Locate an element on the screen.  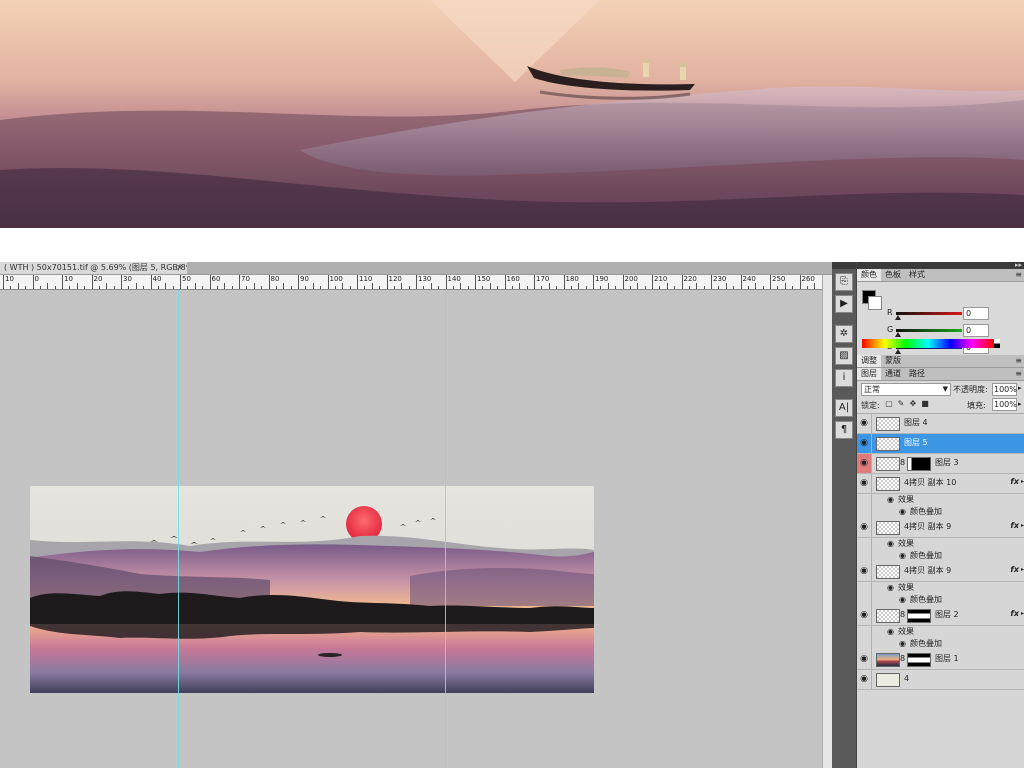
boat-icon is located at coordinates (330, 655).